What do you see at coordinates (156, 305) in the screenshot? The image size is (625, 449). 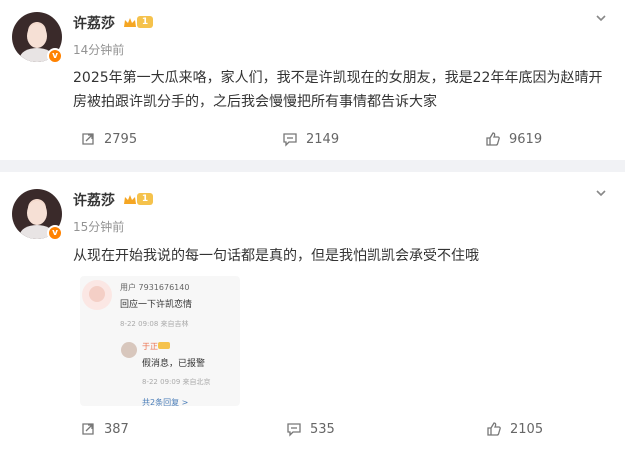 I see `comment-text: 回应一下许凯恋情` at bounding box center [156, 305].